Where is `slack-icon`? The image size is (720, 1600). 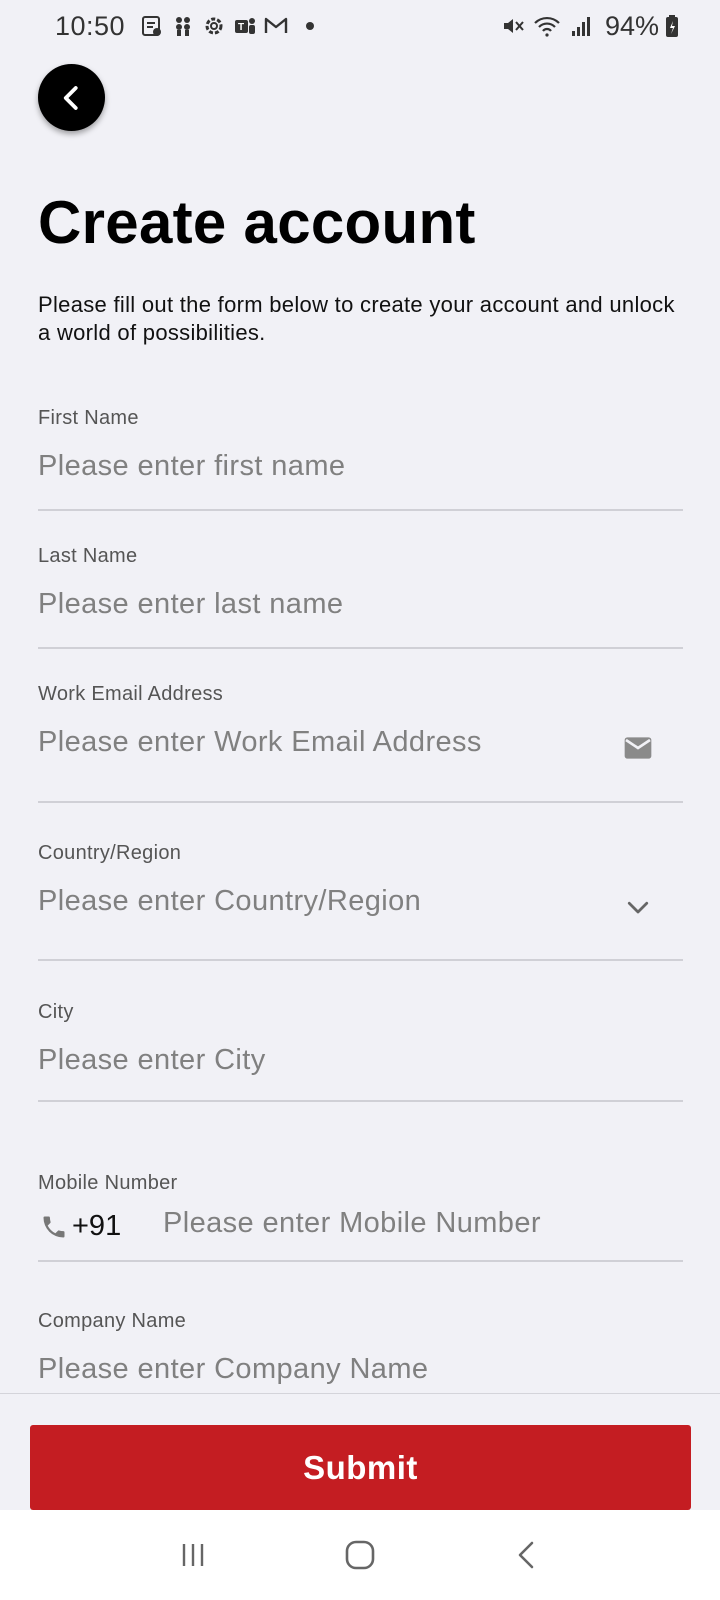
slack-icon is located at coordinates (183, 26).